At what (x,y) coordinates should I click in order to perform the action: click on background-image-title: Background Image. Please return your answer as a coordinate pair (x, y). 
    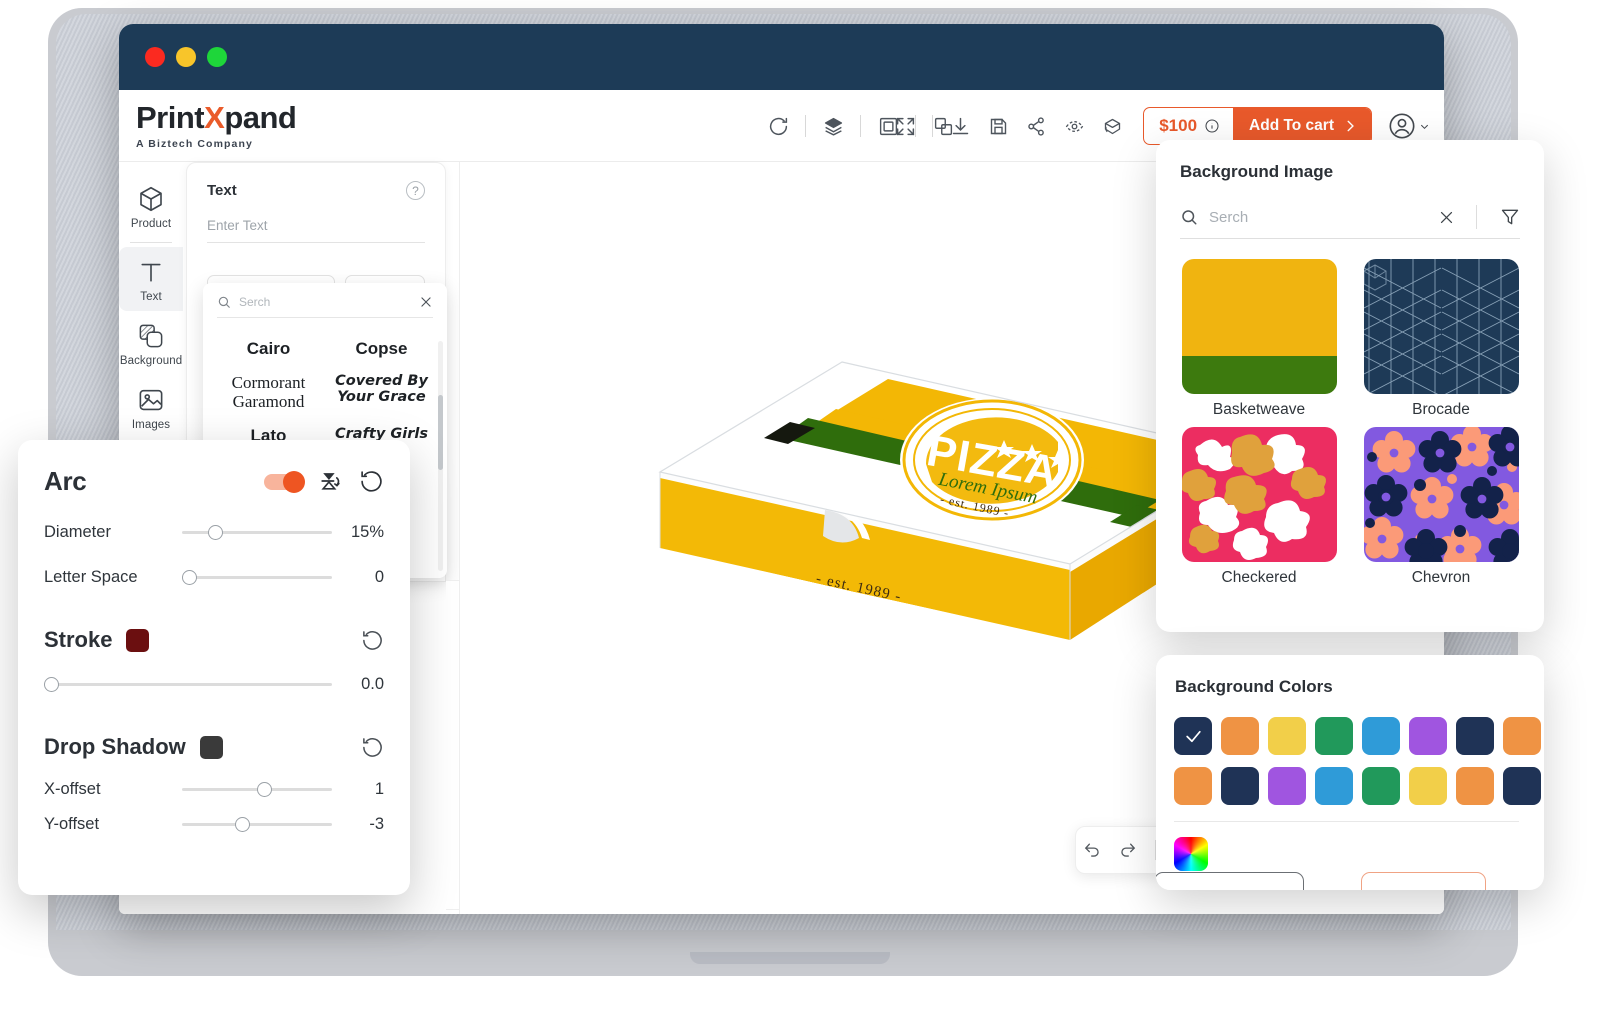
    Looking at the image, I should click on (1257, 171).